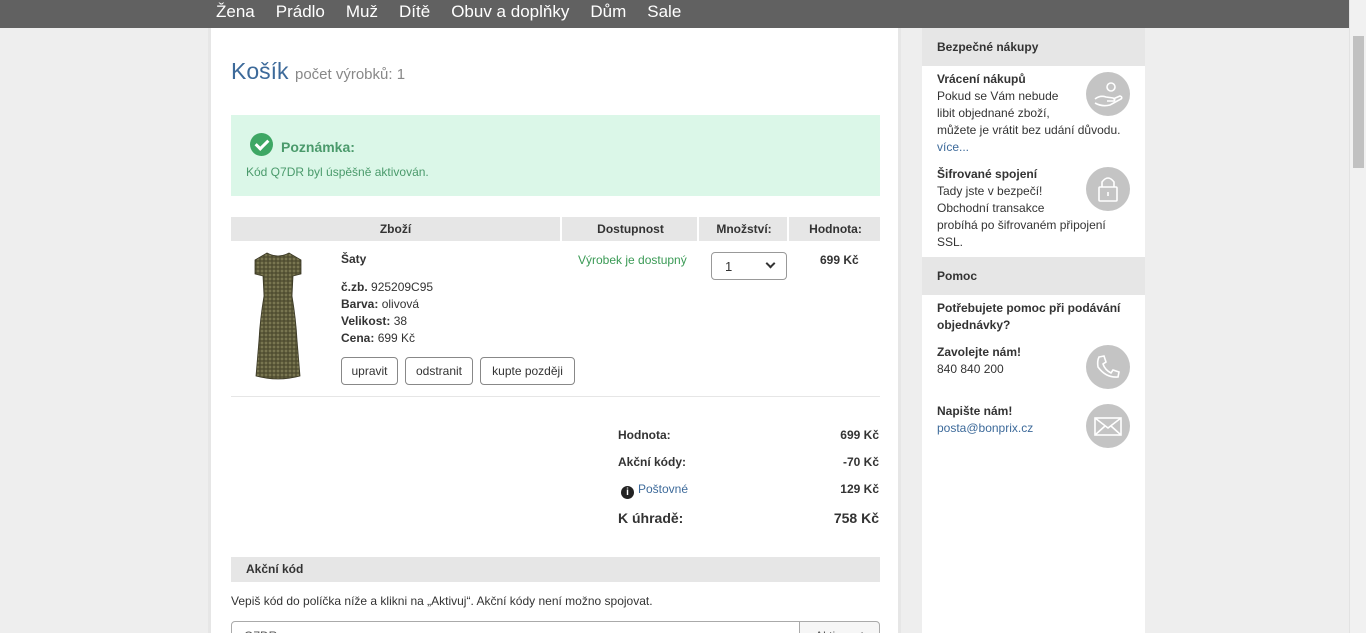 This screenshot has height=633, width=1366. What do you see at coordinates (396, 229) in the screenshot?
I see `col-goods: Zboží` at bounding box center [396, 229].